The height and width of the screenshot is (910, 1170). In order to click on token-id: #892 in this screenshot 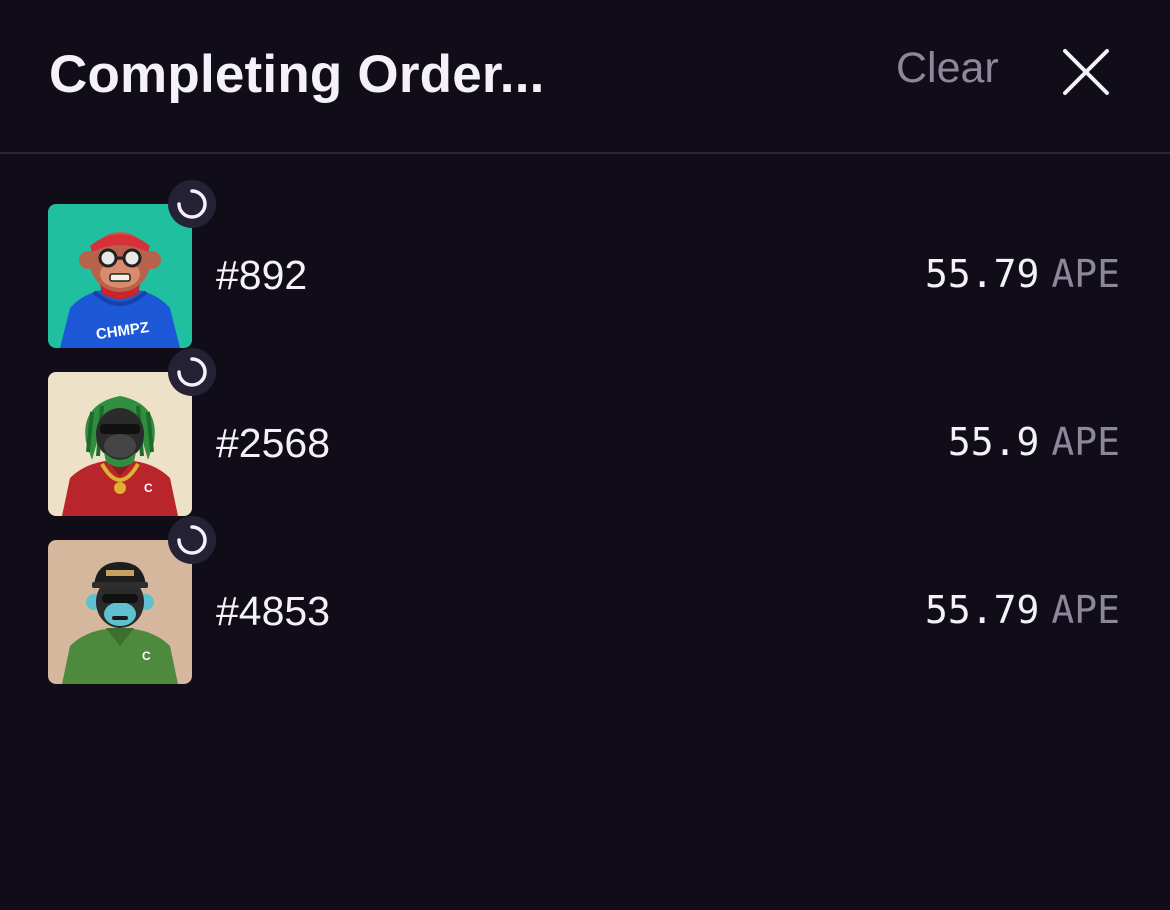, I will do `click(262, 275)`.